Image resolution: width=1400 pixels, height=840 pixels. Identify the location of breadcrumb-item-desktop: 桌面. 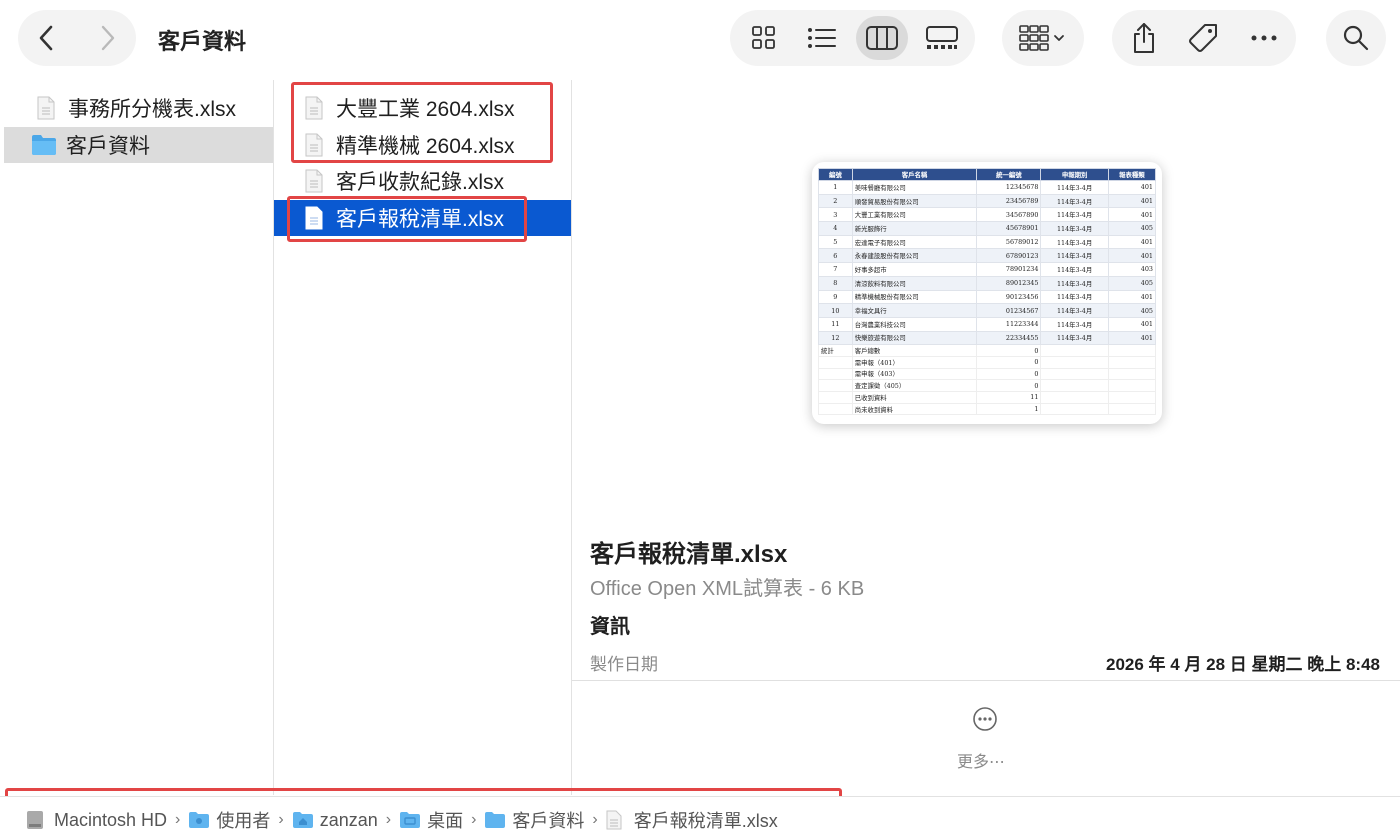
(431, 820).